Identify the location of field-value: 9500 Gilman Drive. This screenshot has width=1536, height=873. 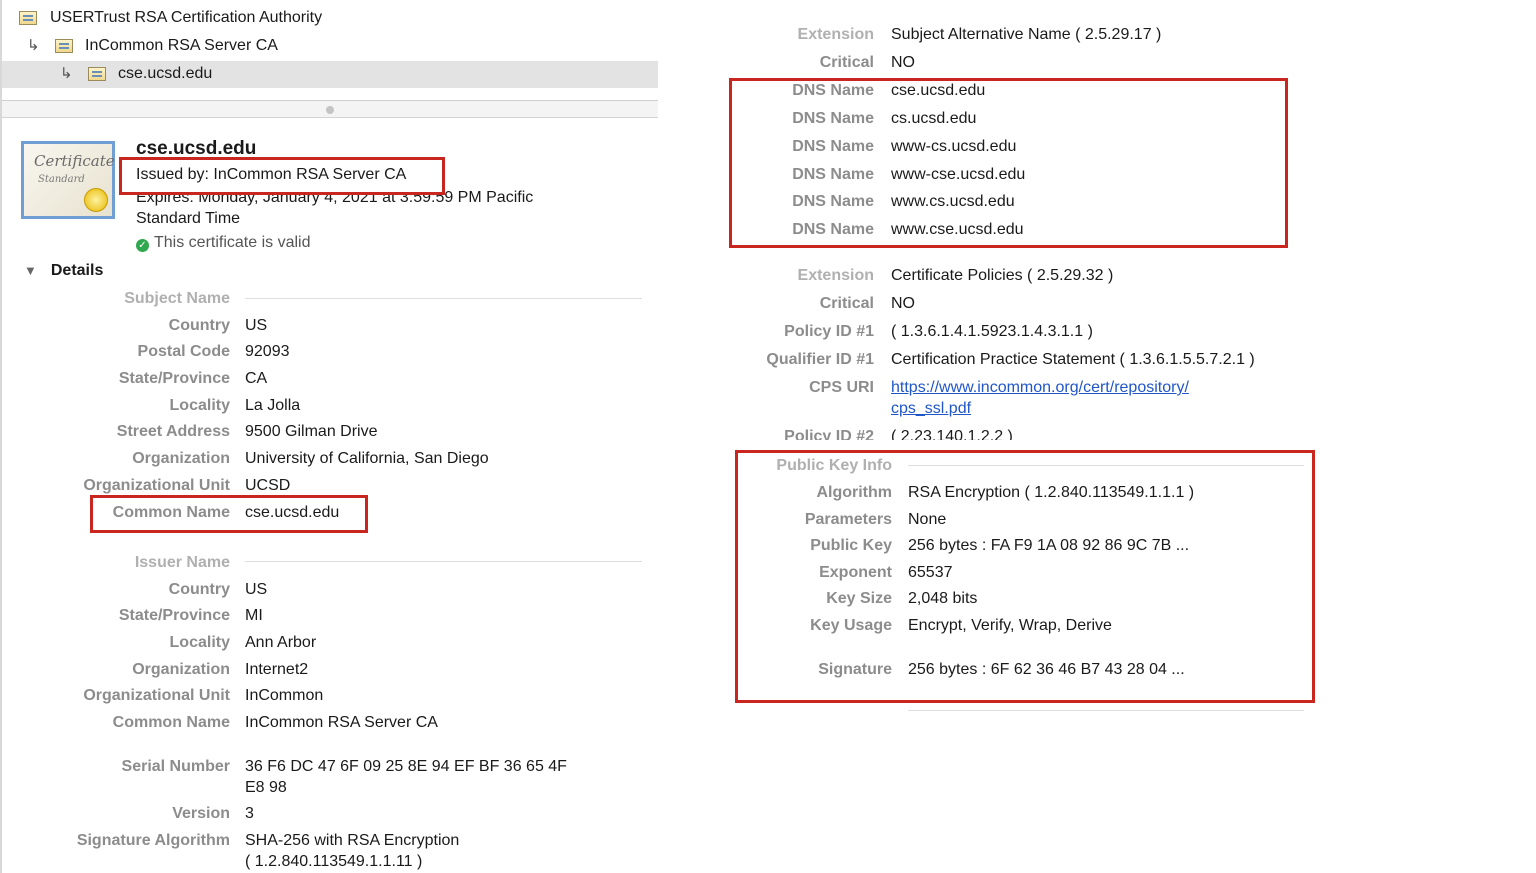
(311, 431).